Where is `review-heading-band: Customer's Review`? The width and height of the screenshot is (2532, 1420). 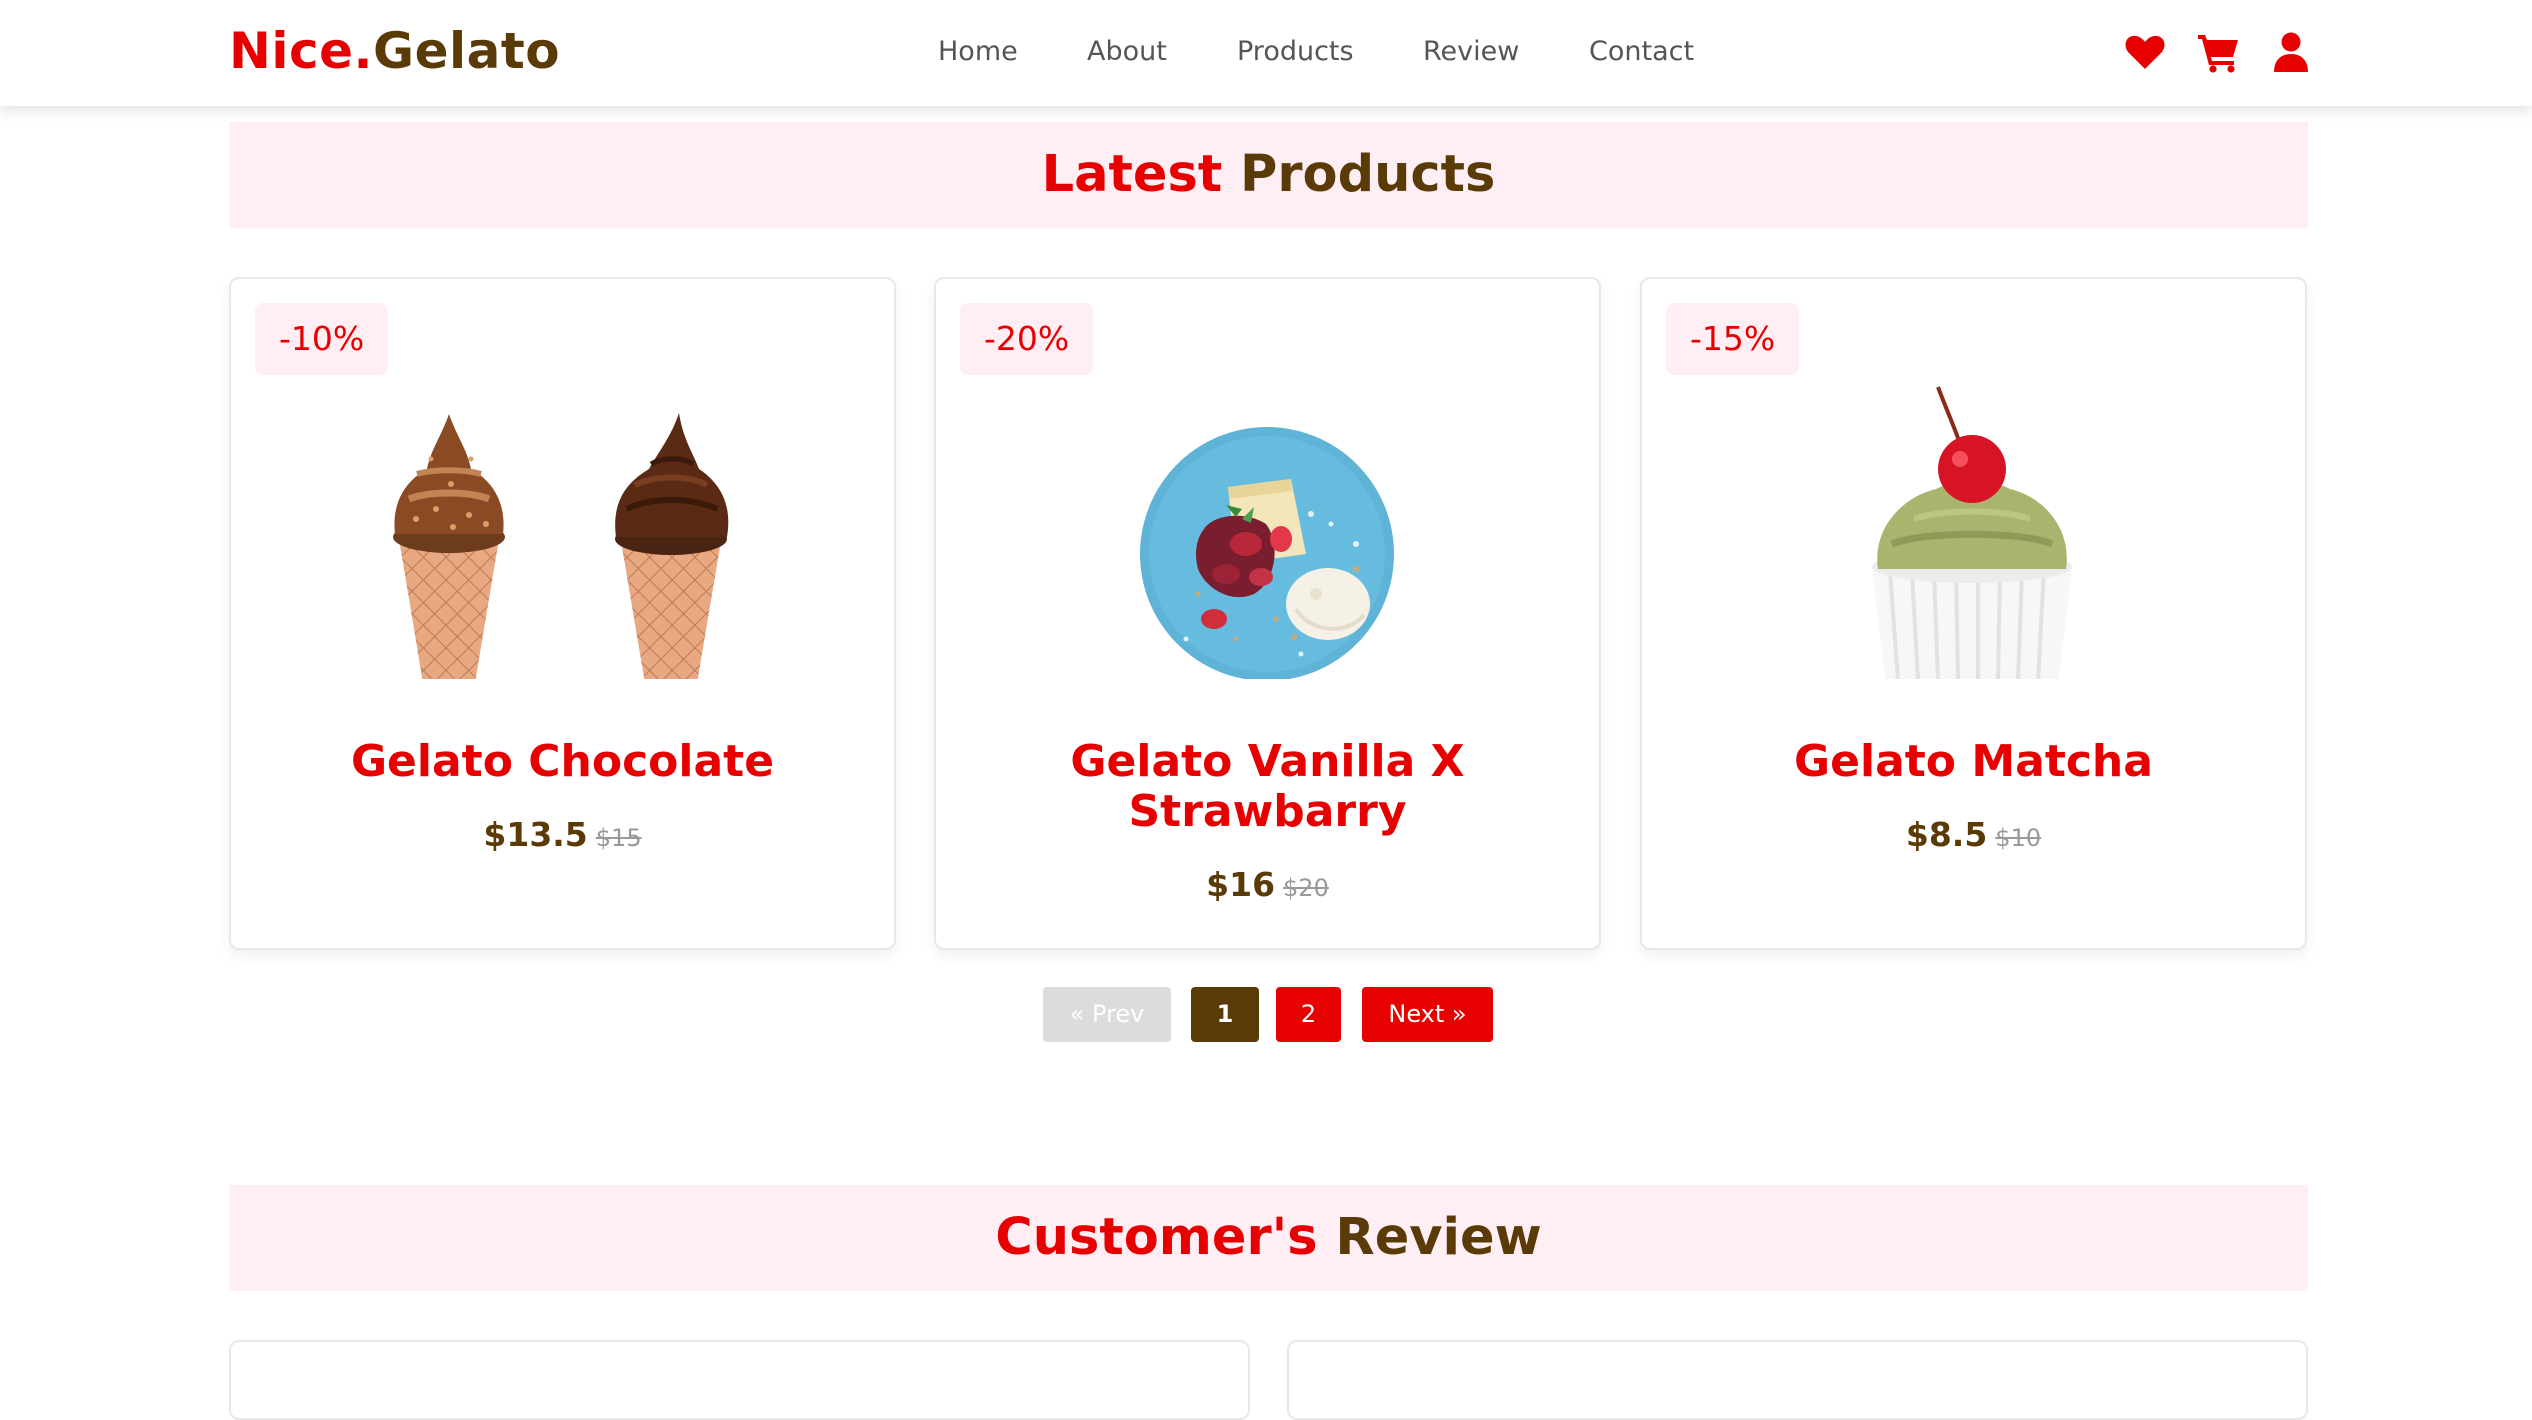 review-heading-band: Customer's Review is located at coordinates (1268, 1238).